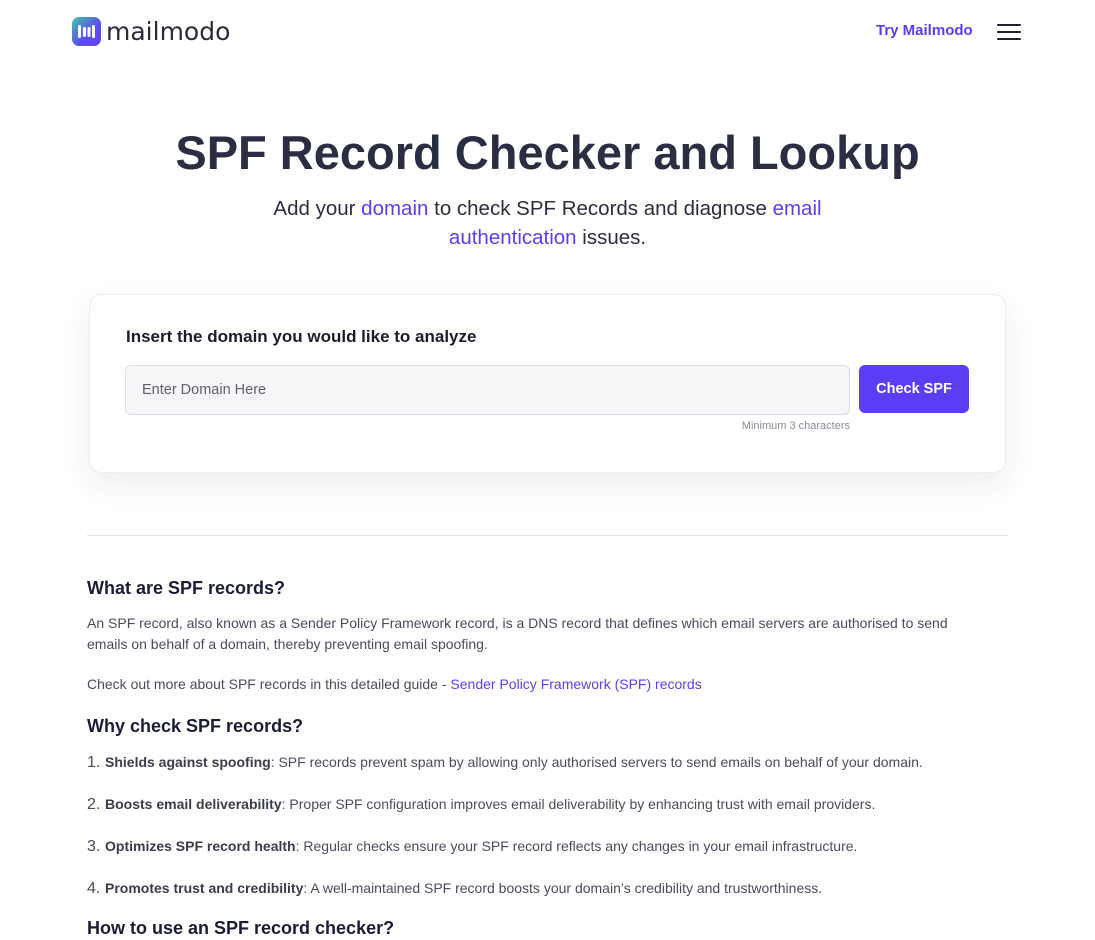  Describe the element at coordinates (94, 846) in the screenshot. I see `list-number: 3.` at that location.